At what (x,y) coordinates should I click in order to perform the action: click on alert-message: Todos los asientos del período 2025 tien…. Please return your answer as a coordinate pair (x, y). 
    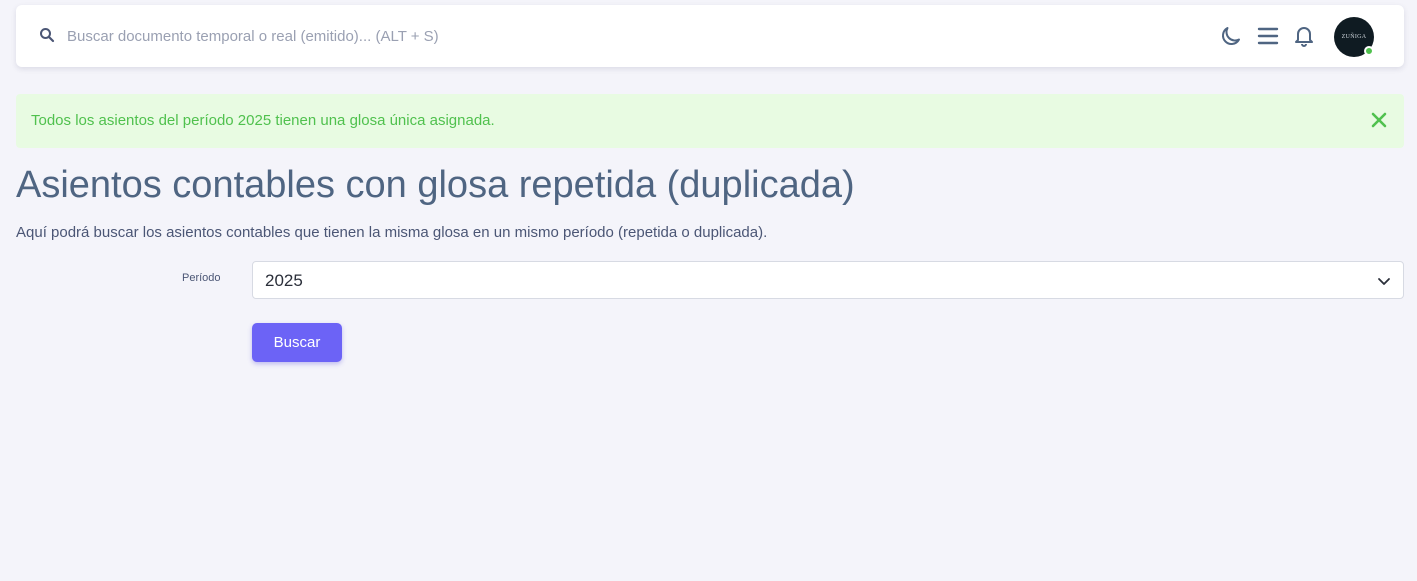
    Looking at the image, I should click on (263, 120).